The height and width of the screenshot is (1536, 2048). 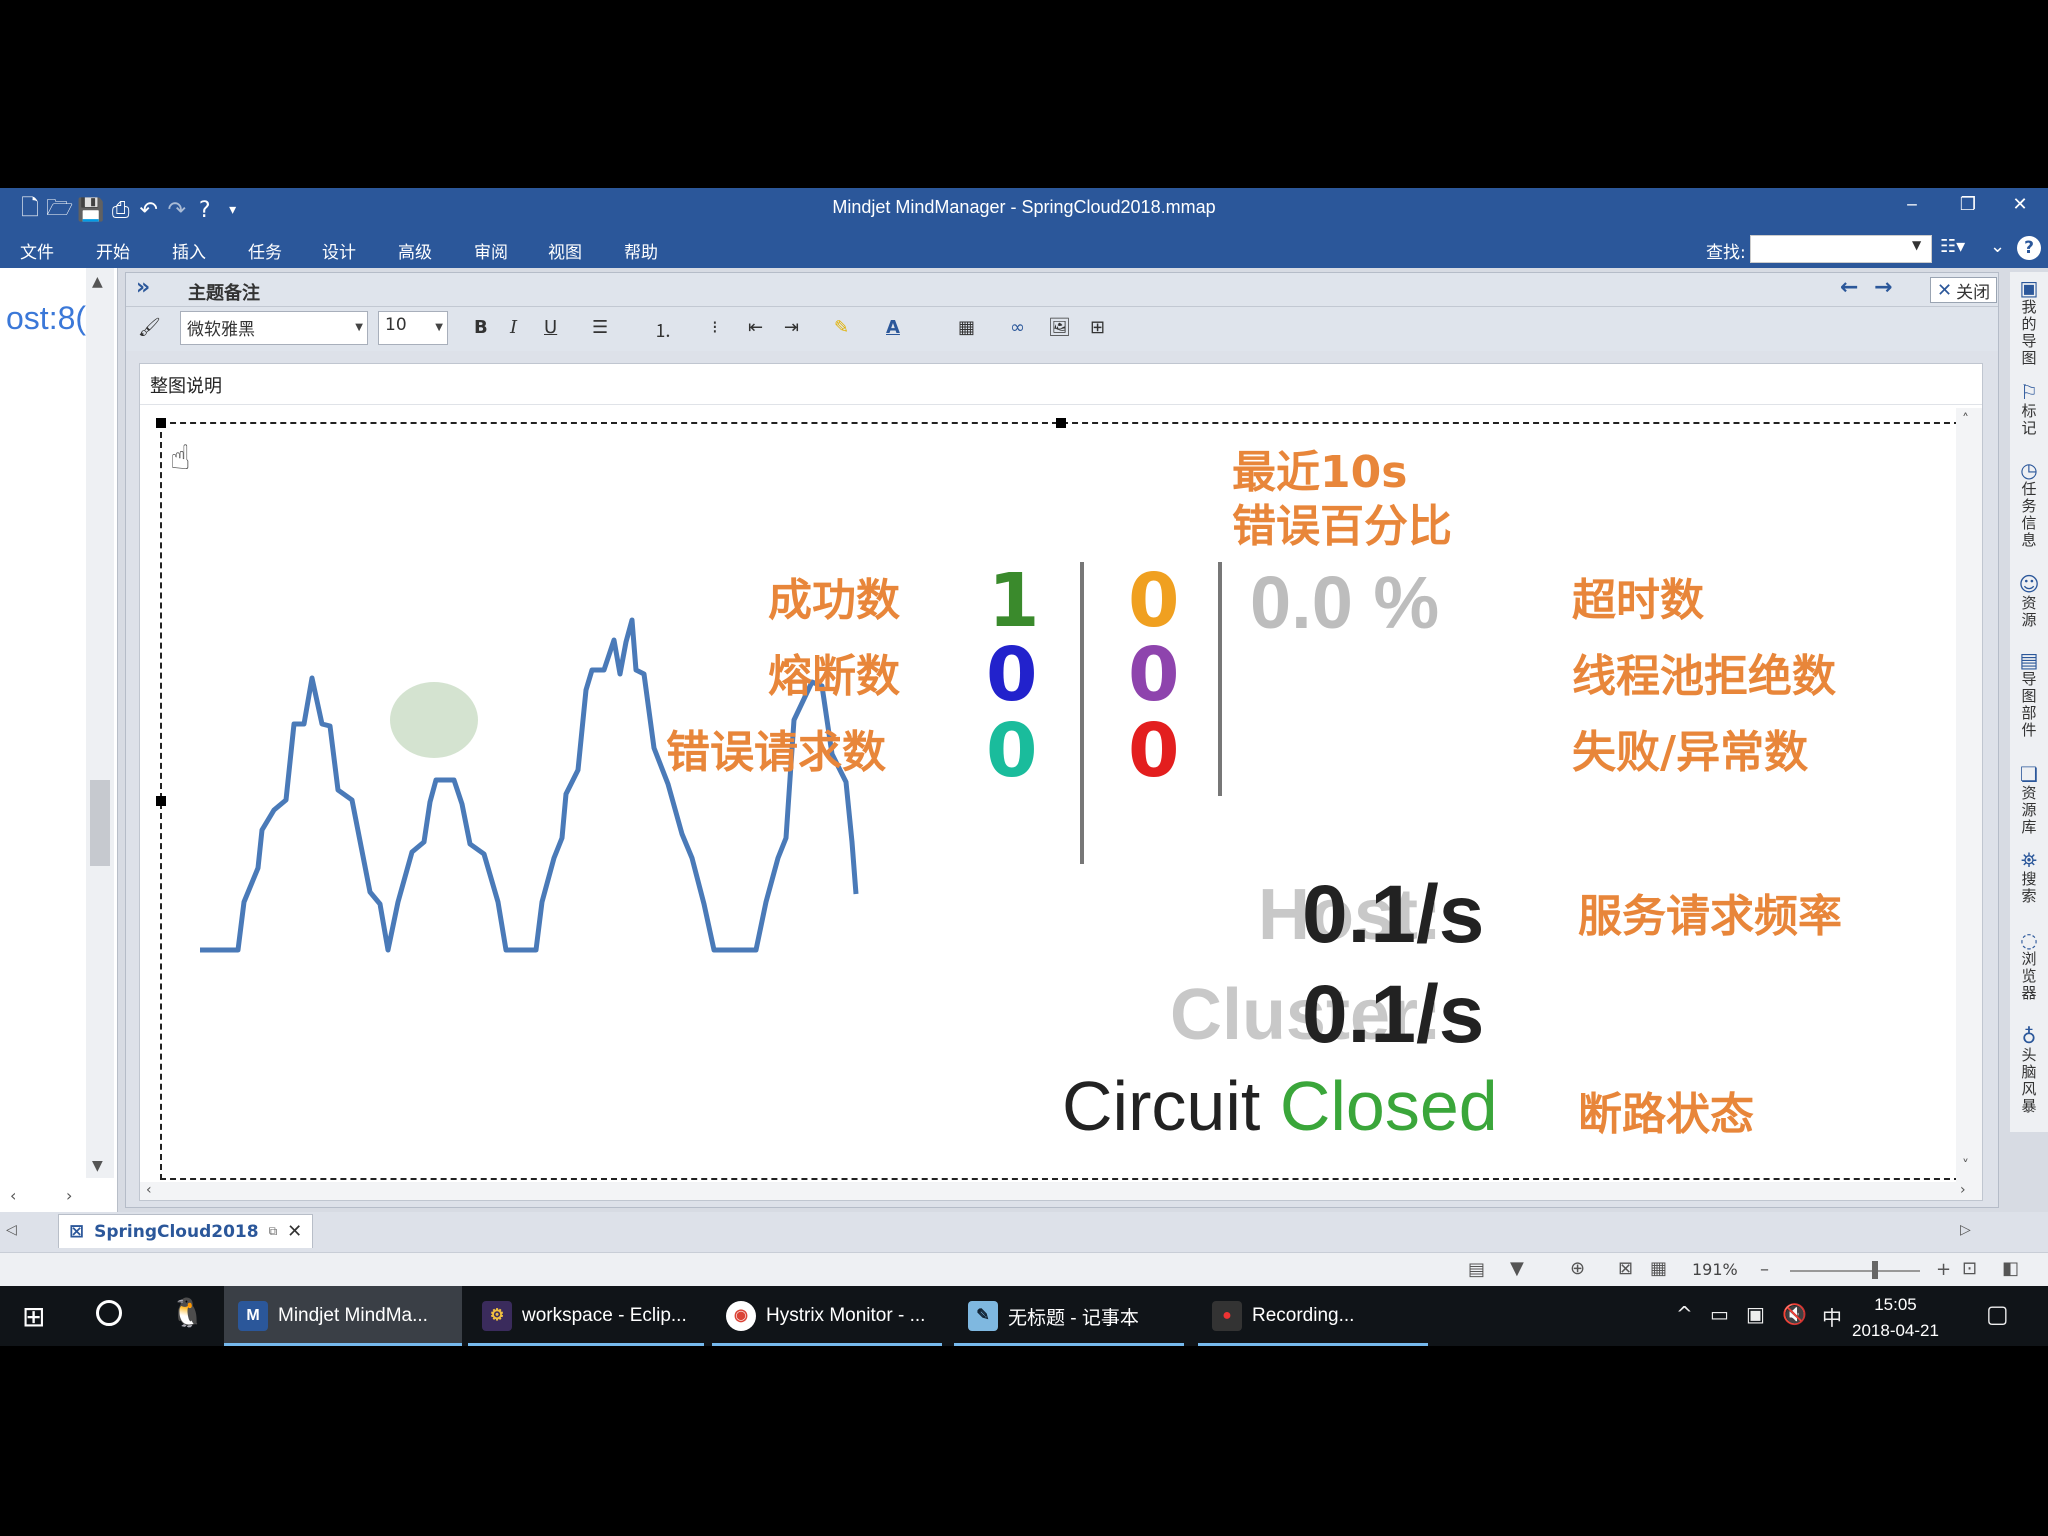 What do you see at coordinates (11, 1230) in the screenshot?
I see `tab-scroll-left-icon: ◁` at bounding box center [11, 1230].